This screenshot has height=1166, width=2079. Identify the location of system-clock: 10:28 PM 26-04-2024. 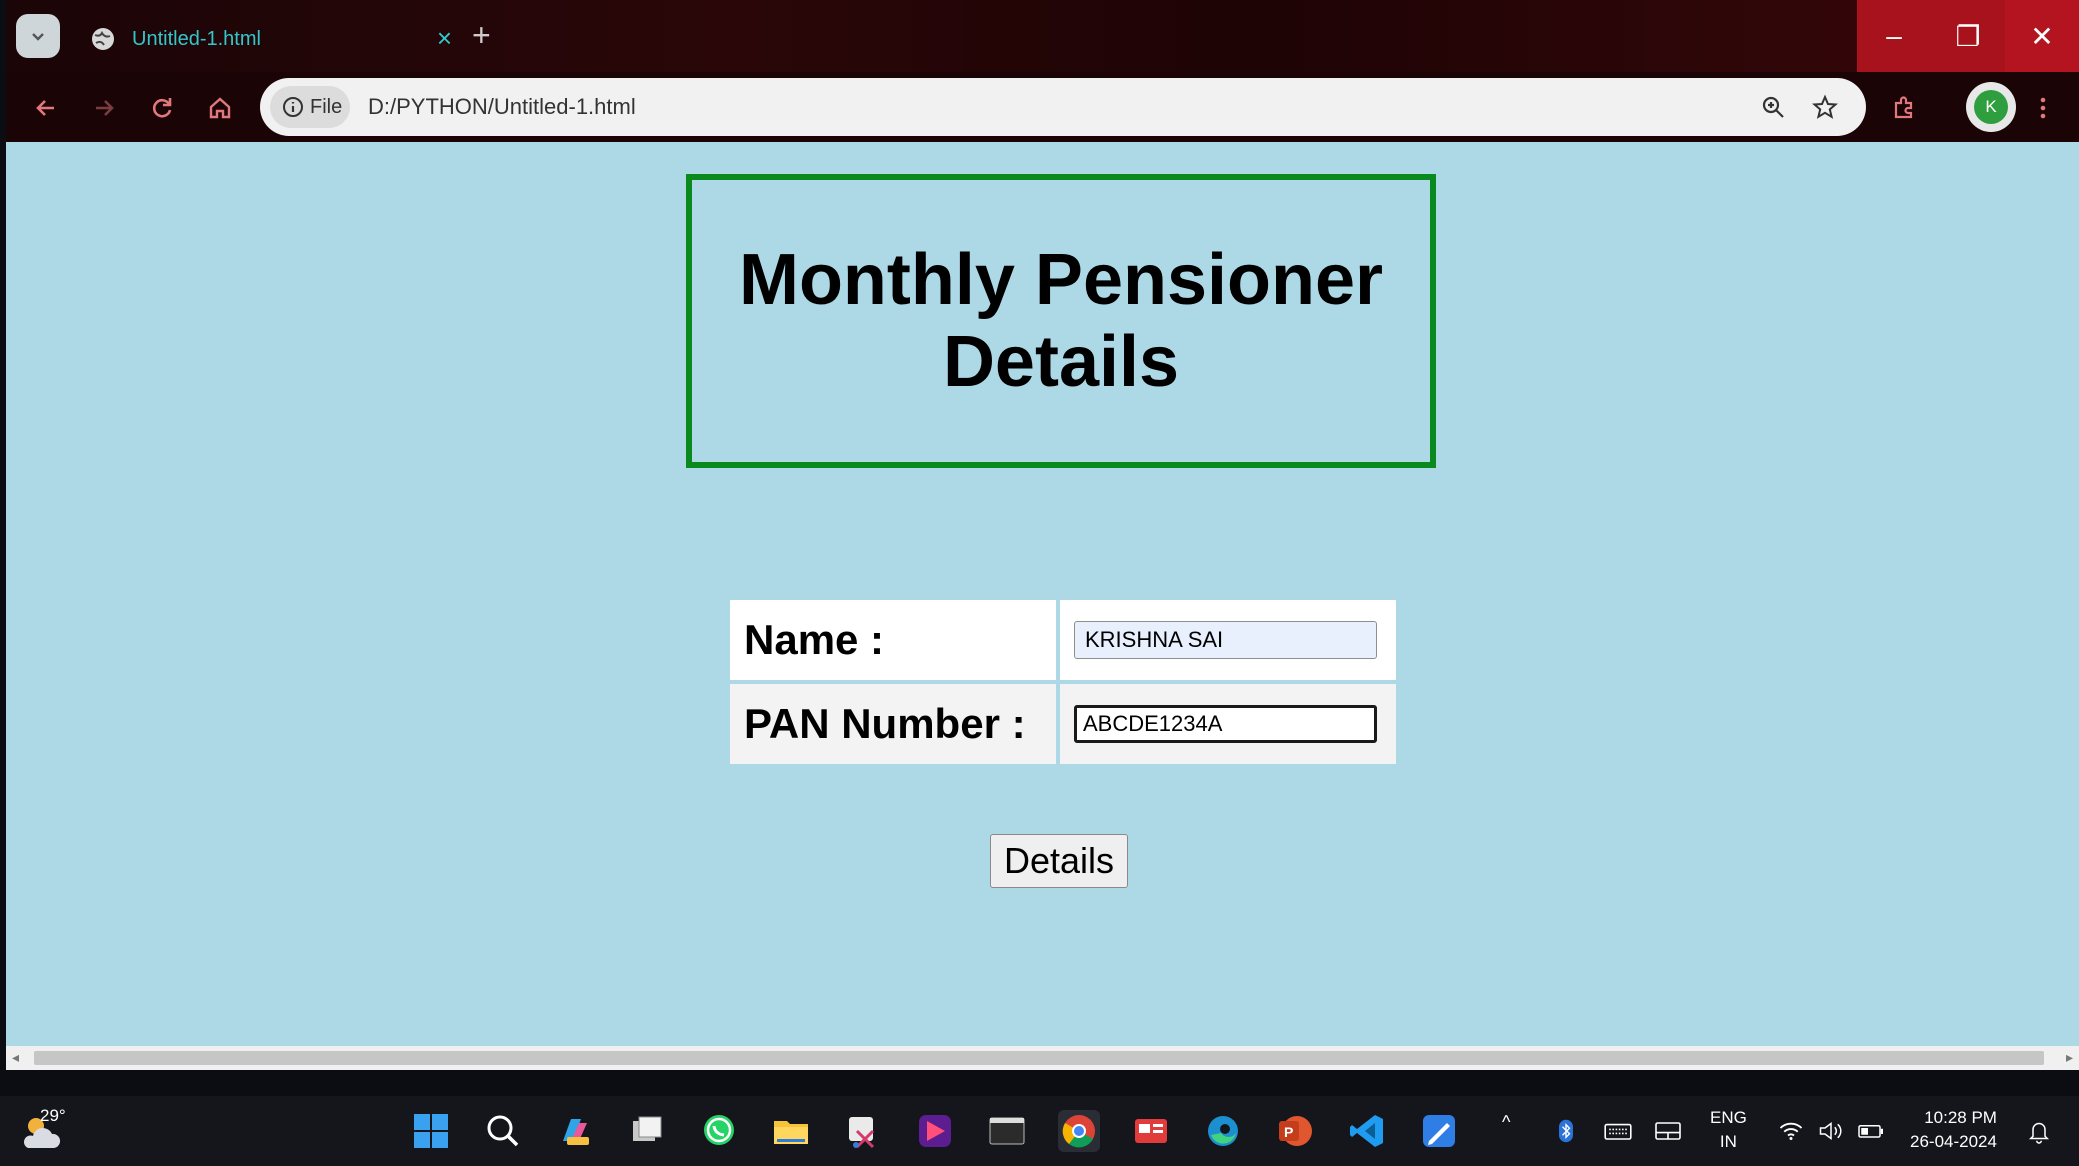
(1953, 1130).